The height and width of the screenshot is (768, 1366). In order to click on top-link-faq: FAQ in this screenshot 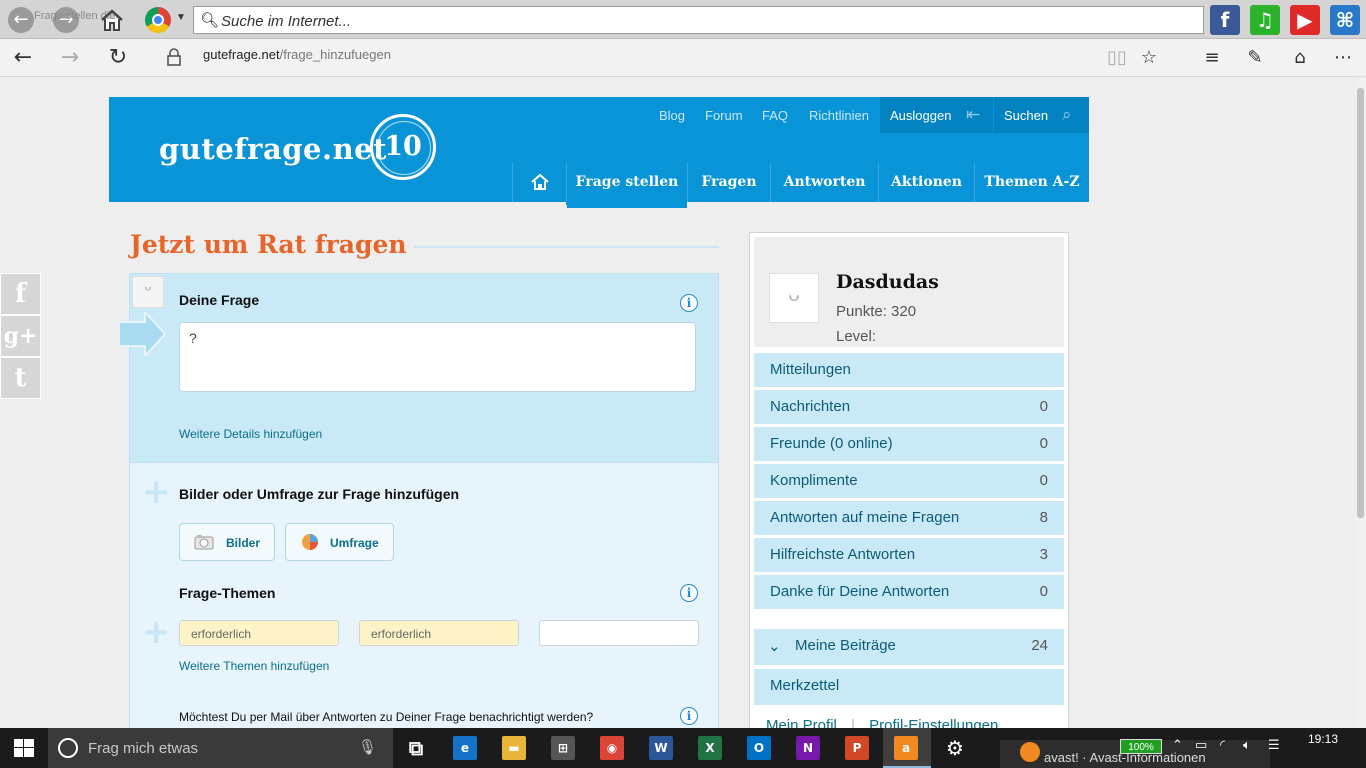, I will do `click(775, 115)`.